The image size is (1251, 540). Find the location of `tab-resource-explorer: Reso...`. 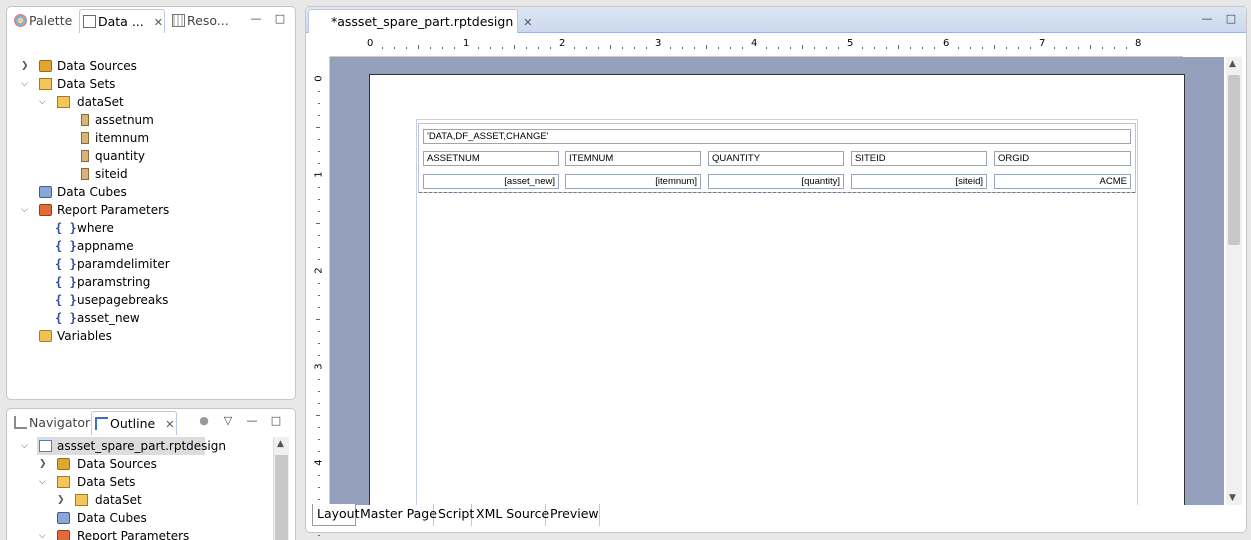

tab-resource-explorer: Reso... is located at coordinates (199, 21).